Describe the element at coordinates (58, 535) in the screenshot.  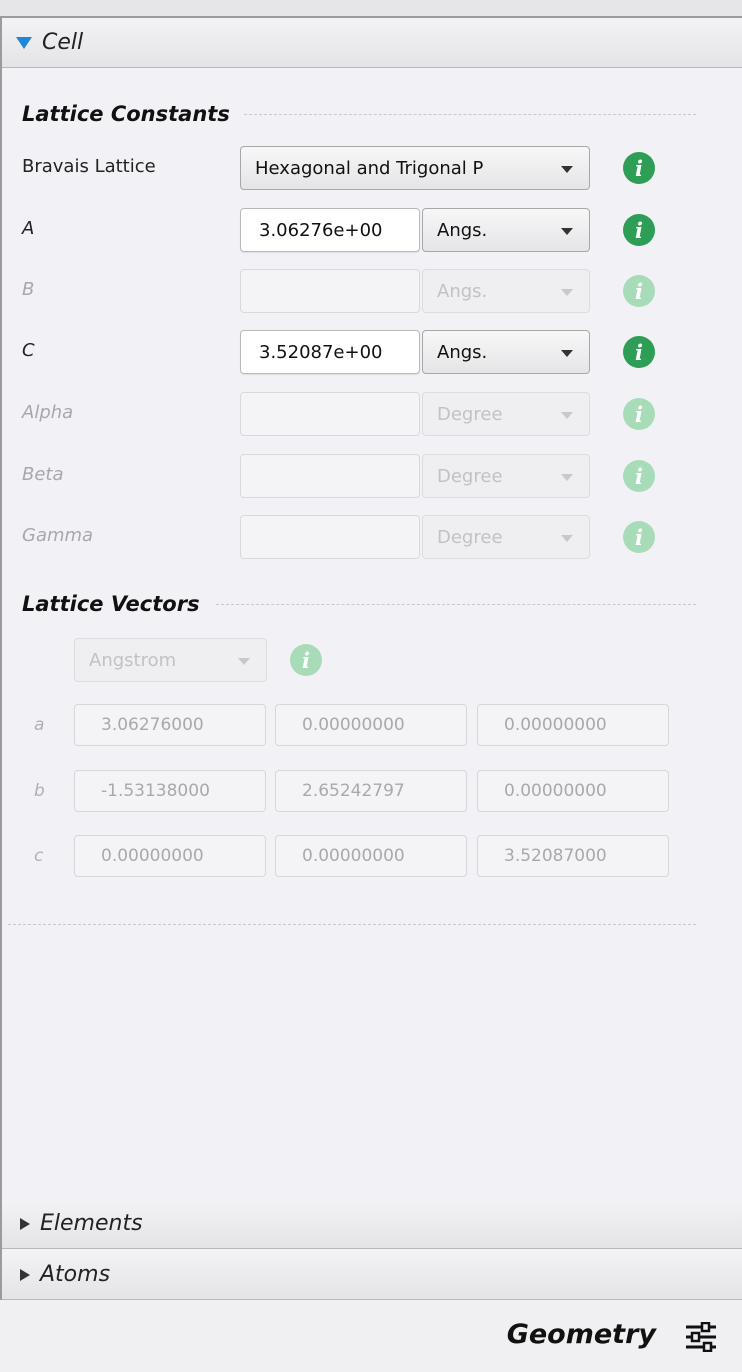
I see `gamma-label: Gamma` at that location.